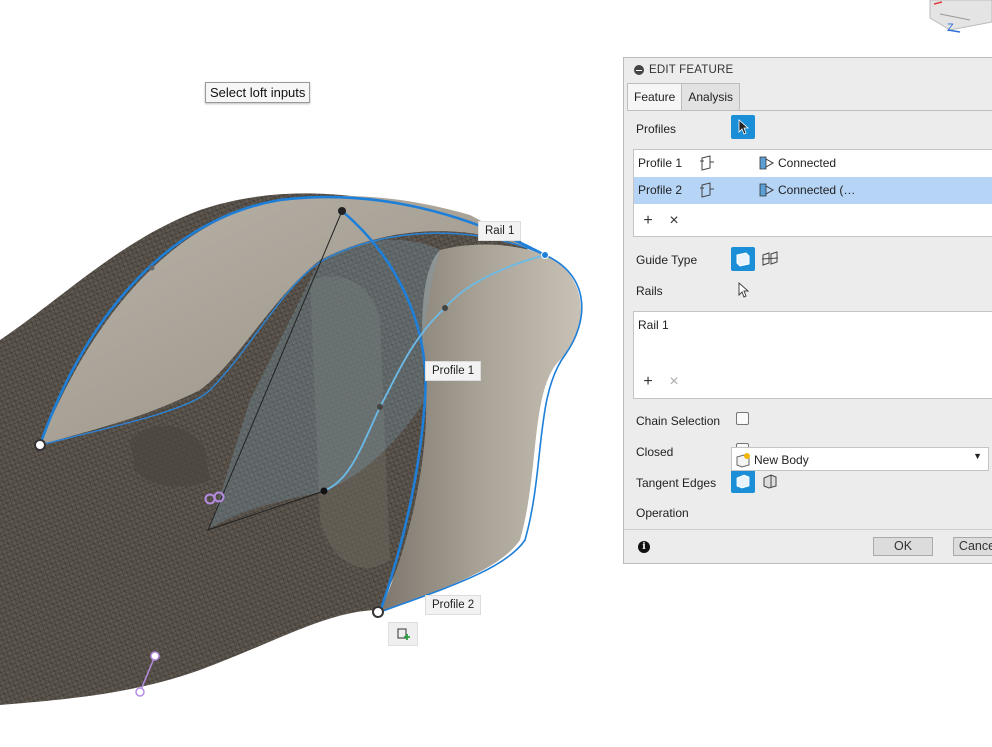  I want to click on rails-label: Rails, so click(649, 291).